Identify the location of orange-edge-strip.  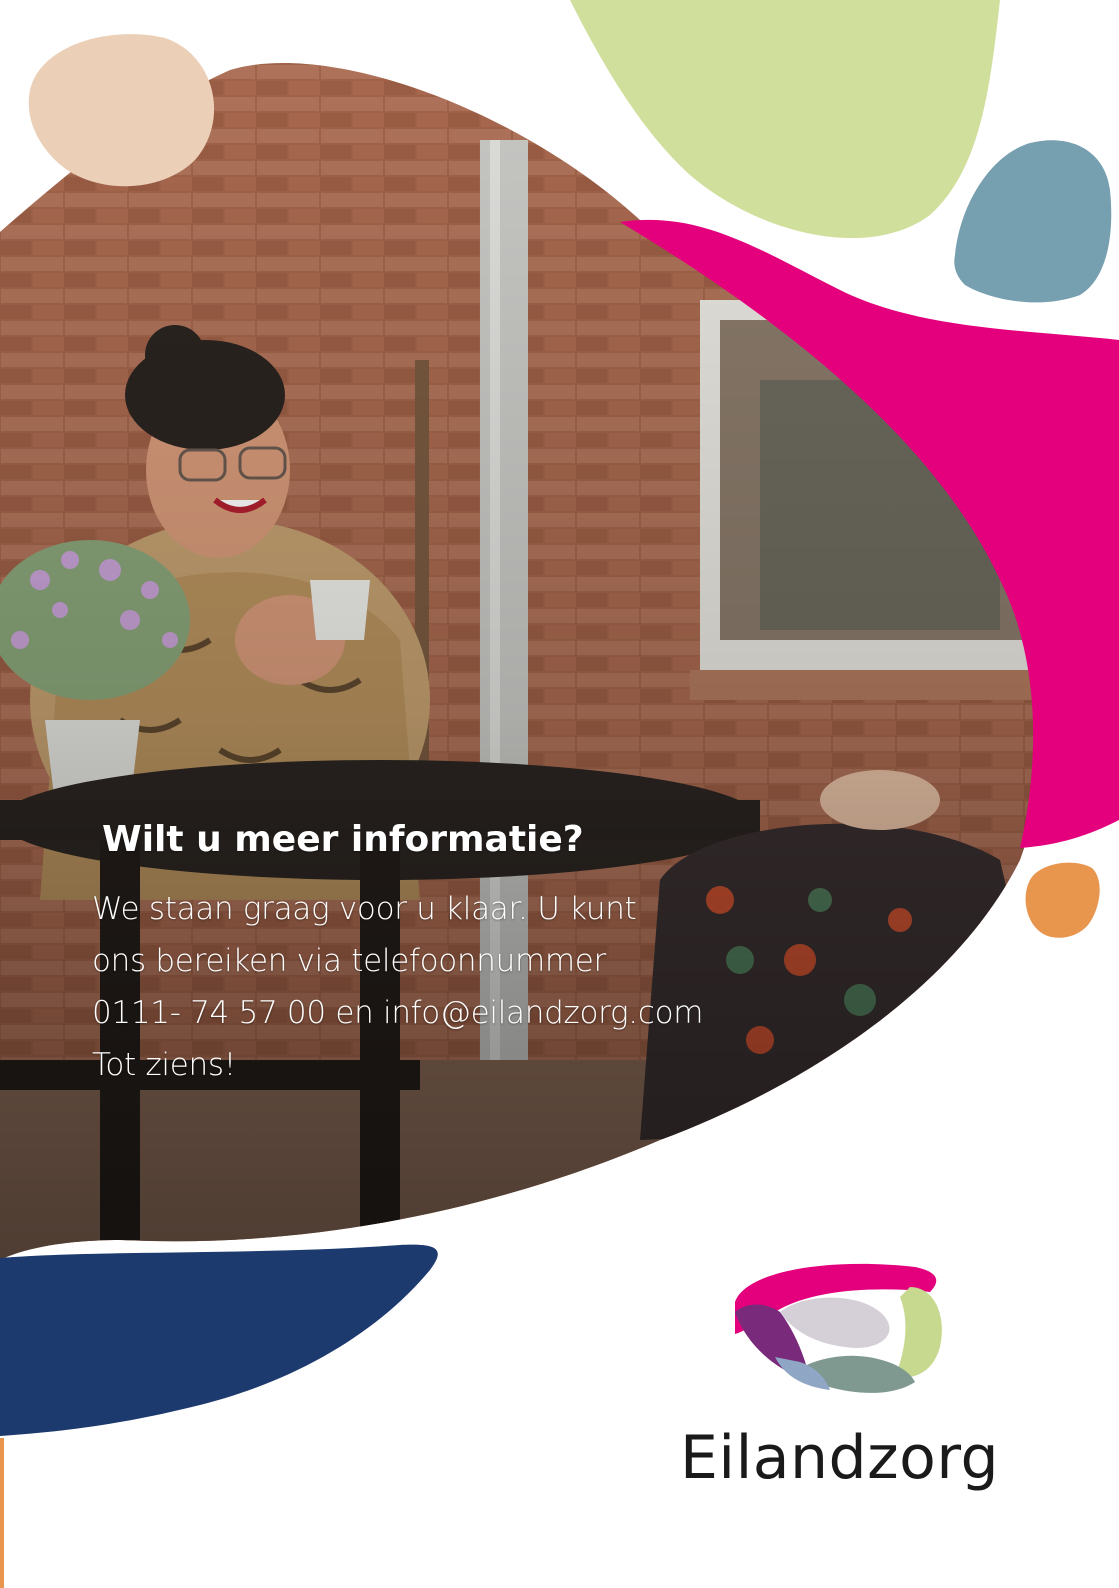
(2, 1513).